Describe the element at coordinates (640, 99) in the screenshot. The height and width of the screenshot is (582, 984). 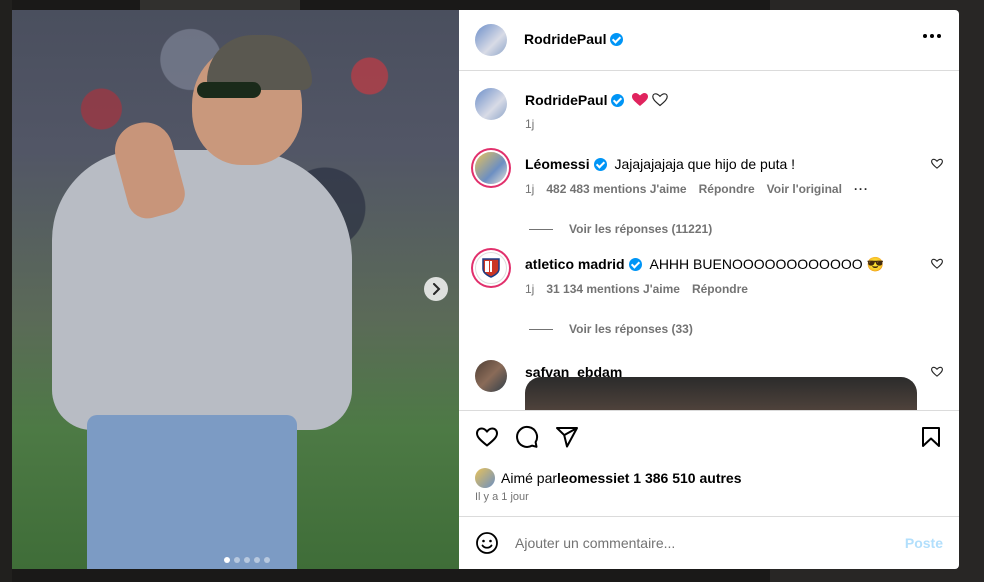
I see `red-heart-icon` at that location.